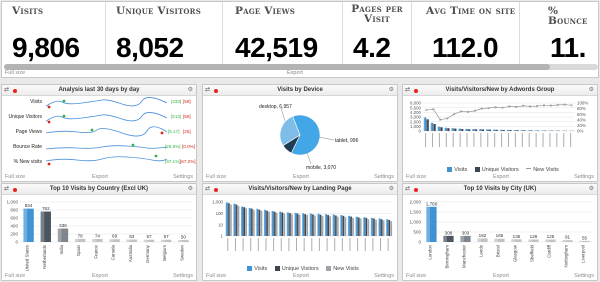 The width and height of the screenshot is (600, 282). Describe the element at coordinates (464, 255) in the screenshot. I see `category-label: Manchester` at that location.